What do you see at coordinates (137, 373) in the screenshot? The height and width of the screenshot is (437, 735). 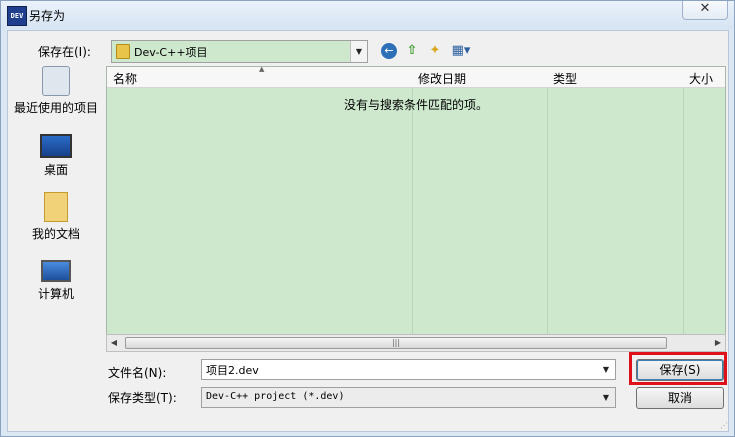 I see `filename-label: 文件名(N):` at bounding box center [137, 373].